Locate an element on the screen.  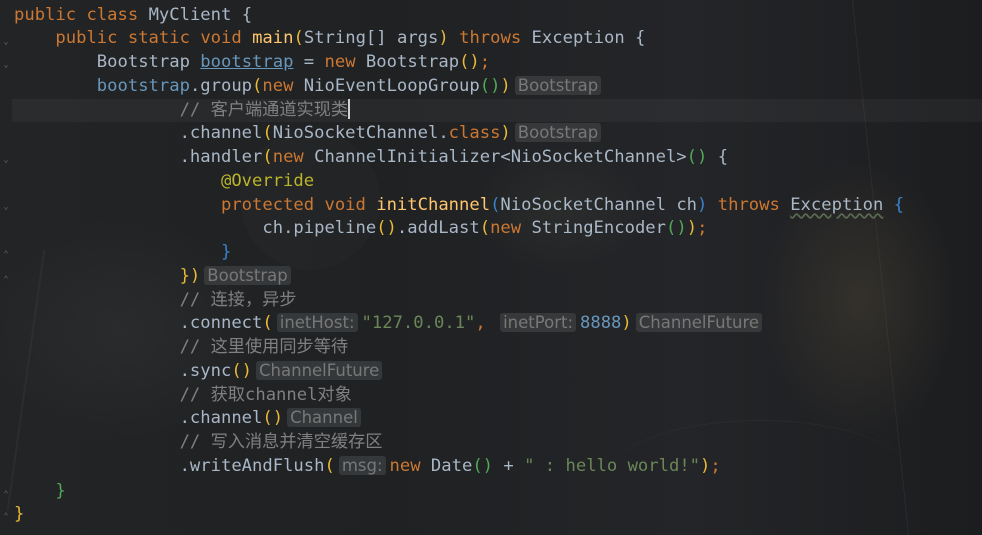
code-line: // 写入消息并清空缓存区 is located at coordinates (198, 442).